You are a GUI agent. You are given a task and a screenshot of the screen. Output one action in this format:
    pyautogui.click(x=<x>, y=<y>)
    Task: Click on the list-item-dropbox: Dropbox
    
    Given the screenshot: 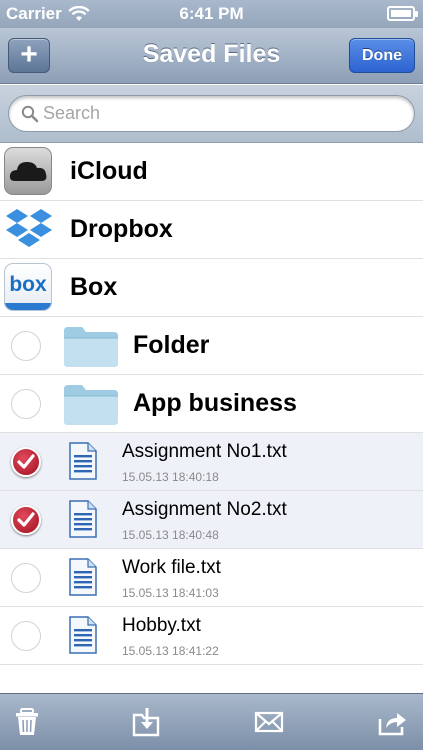 What is the action you would take?
    pyautogui.click(x=211, y=230)
    